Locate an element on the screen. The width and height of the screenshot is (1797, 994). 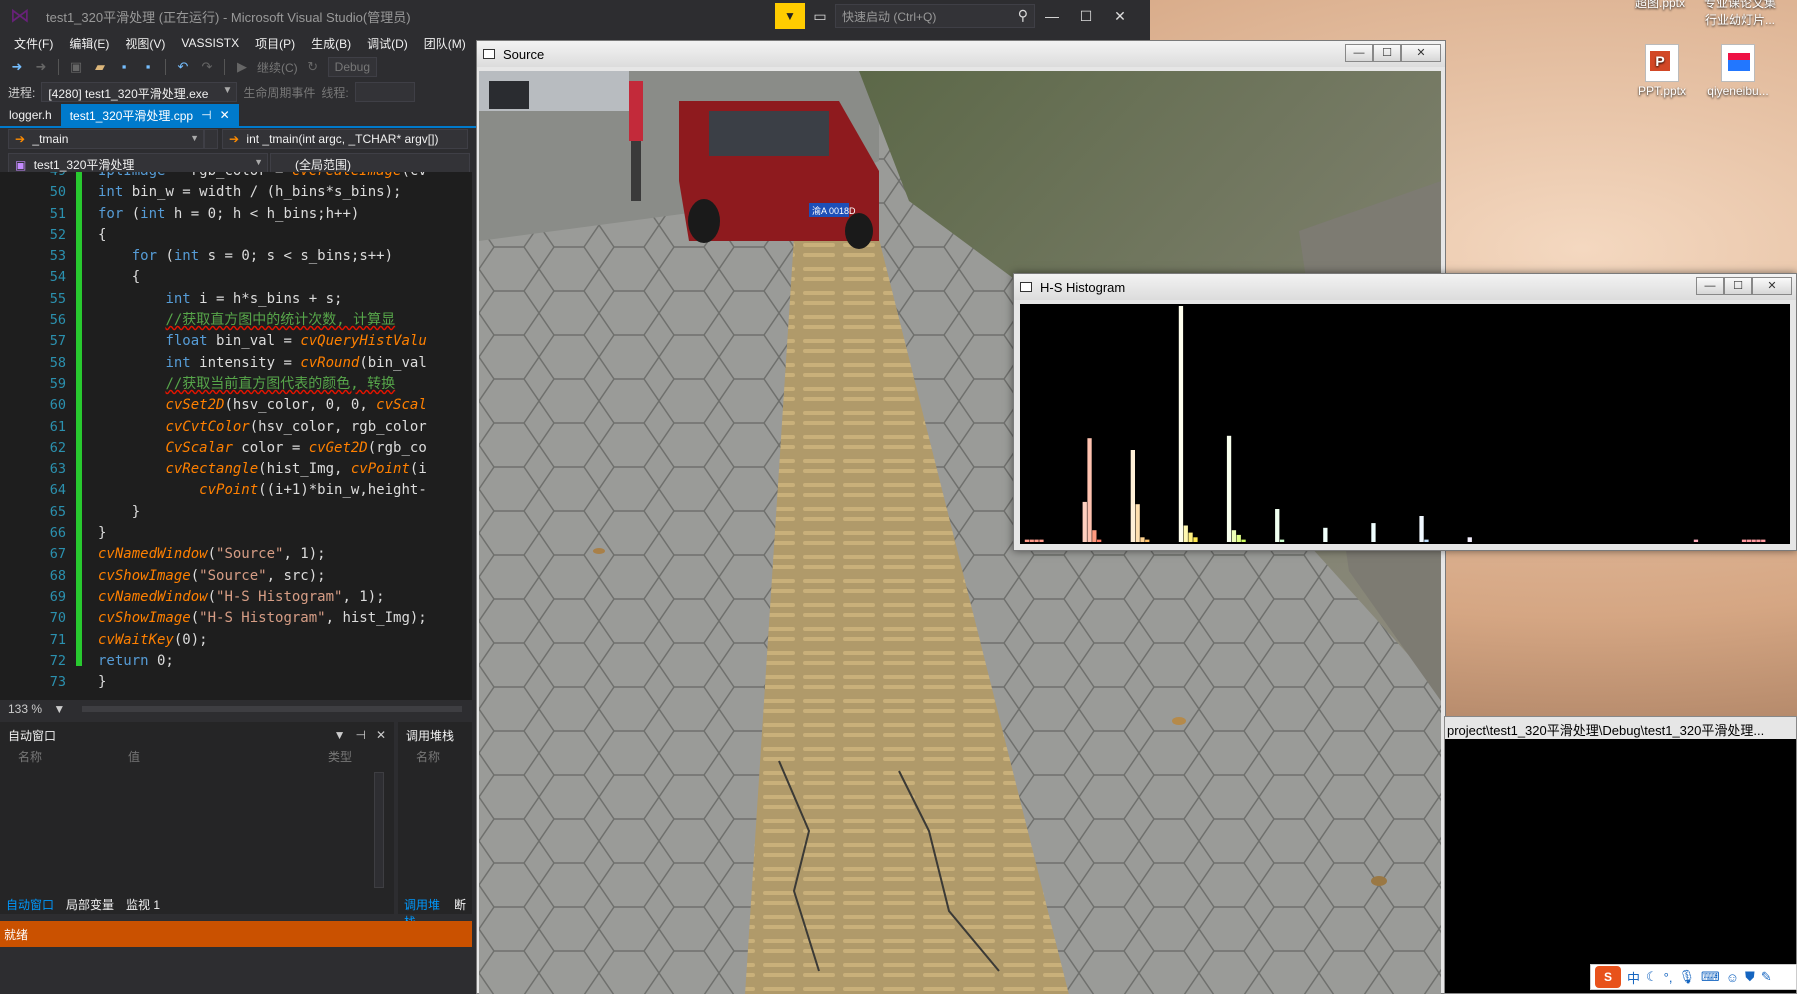
menu-debug: 调试(D) is located at coordinates (387, 43).